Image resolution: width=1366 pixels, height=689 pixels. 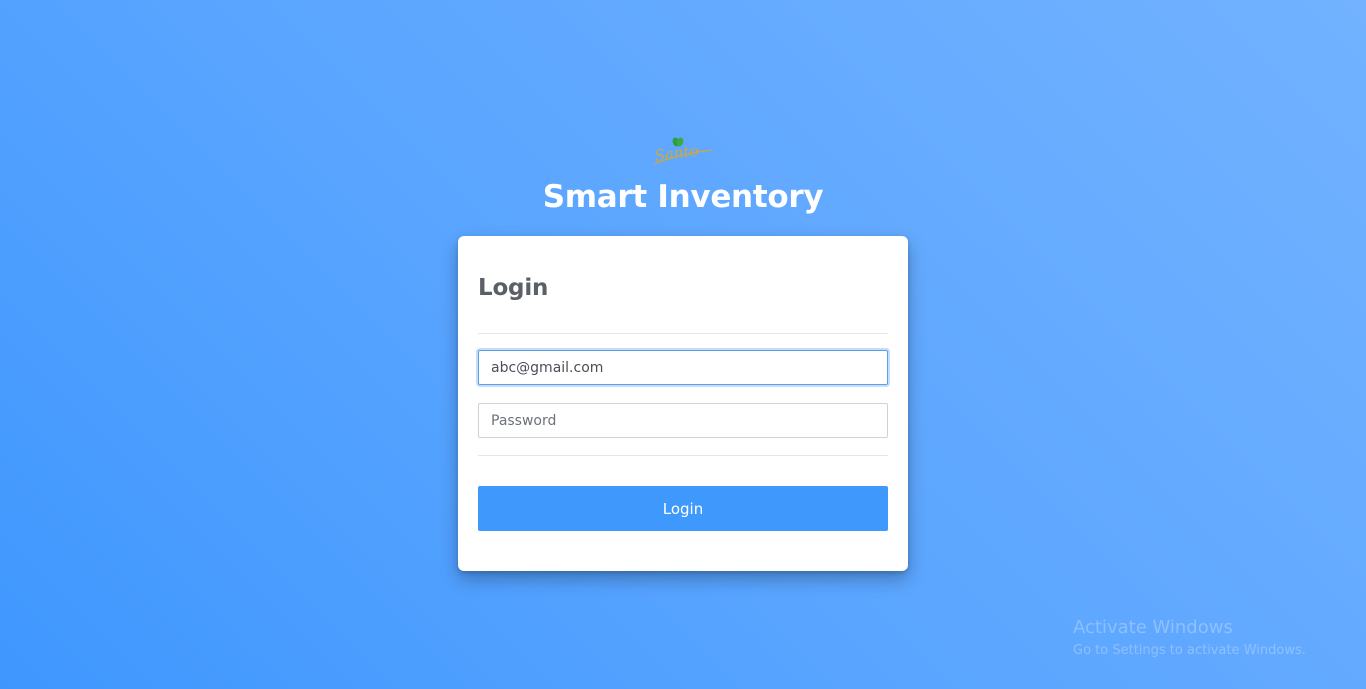 I want to click on divider-top, so click(x=683, y=333).